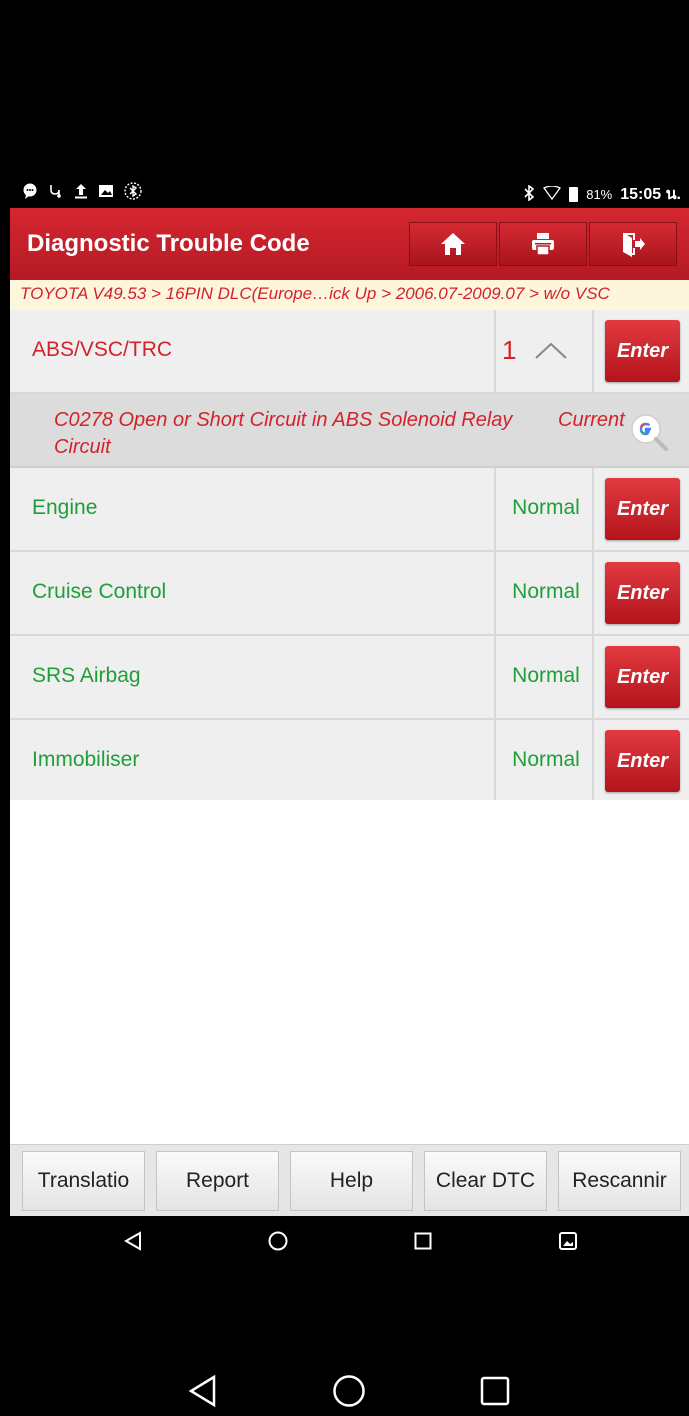  Describe the element at coordinates (65, 507) in the screenshot. I see `system-name: Engine` at that location.